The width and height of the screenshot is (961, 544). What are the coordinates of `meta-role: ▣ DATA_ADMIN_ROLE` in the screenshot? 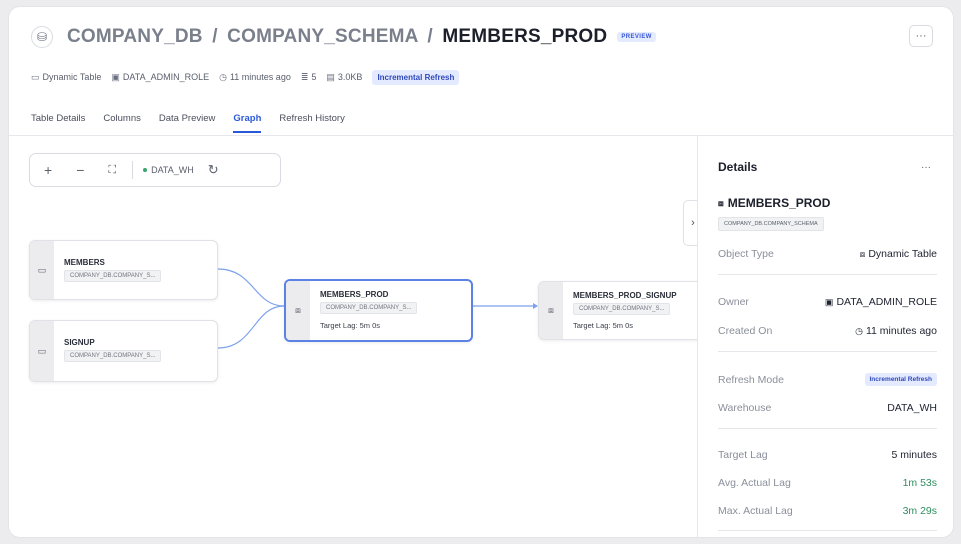 It's located at (160, 77).